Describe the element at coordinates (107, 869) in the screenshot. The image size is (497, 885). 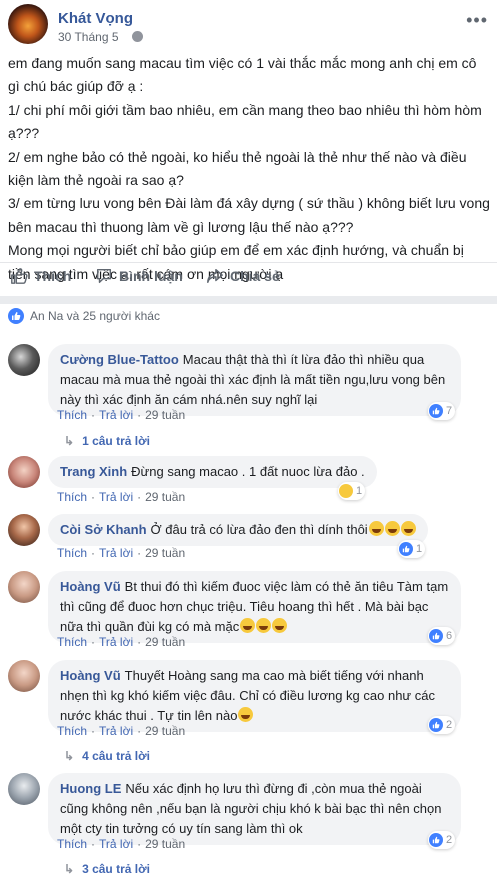
I see `view-replies-link: ↳ 3 câu trả lời` at that location.